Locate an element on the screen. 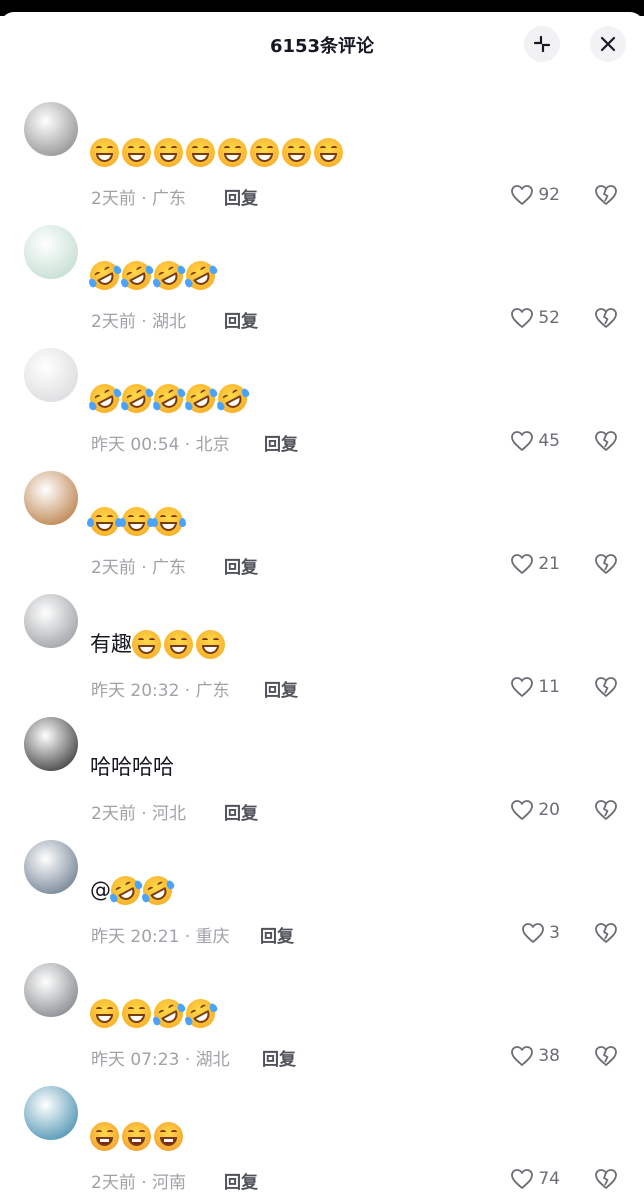 The width and height of the screenshot is (644, 1200). comment-item: 哈哈哈哈 2天前 · 河北 回复 20 is located at coordinates (322, 776).